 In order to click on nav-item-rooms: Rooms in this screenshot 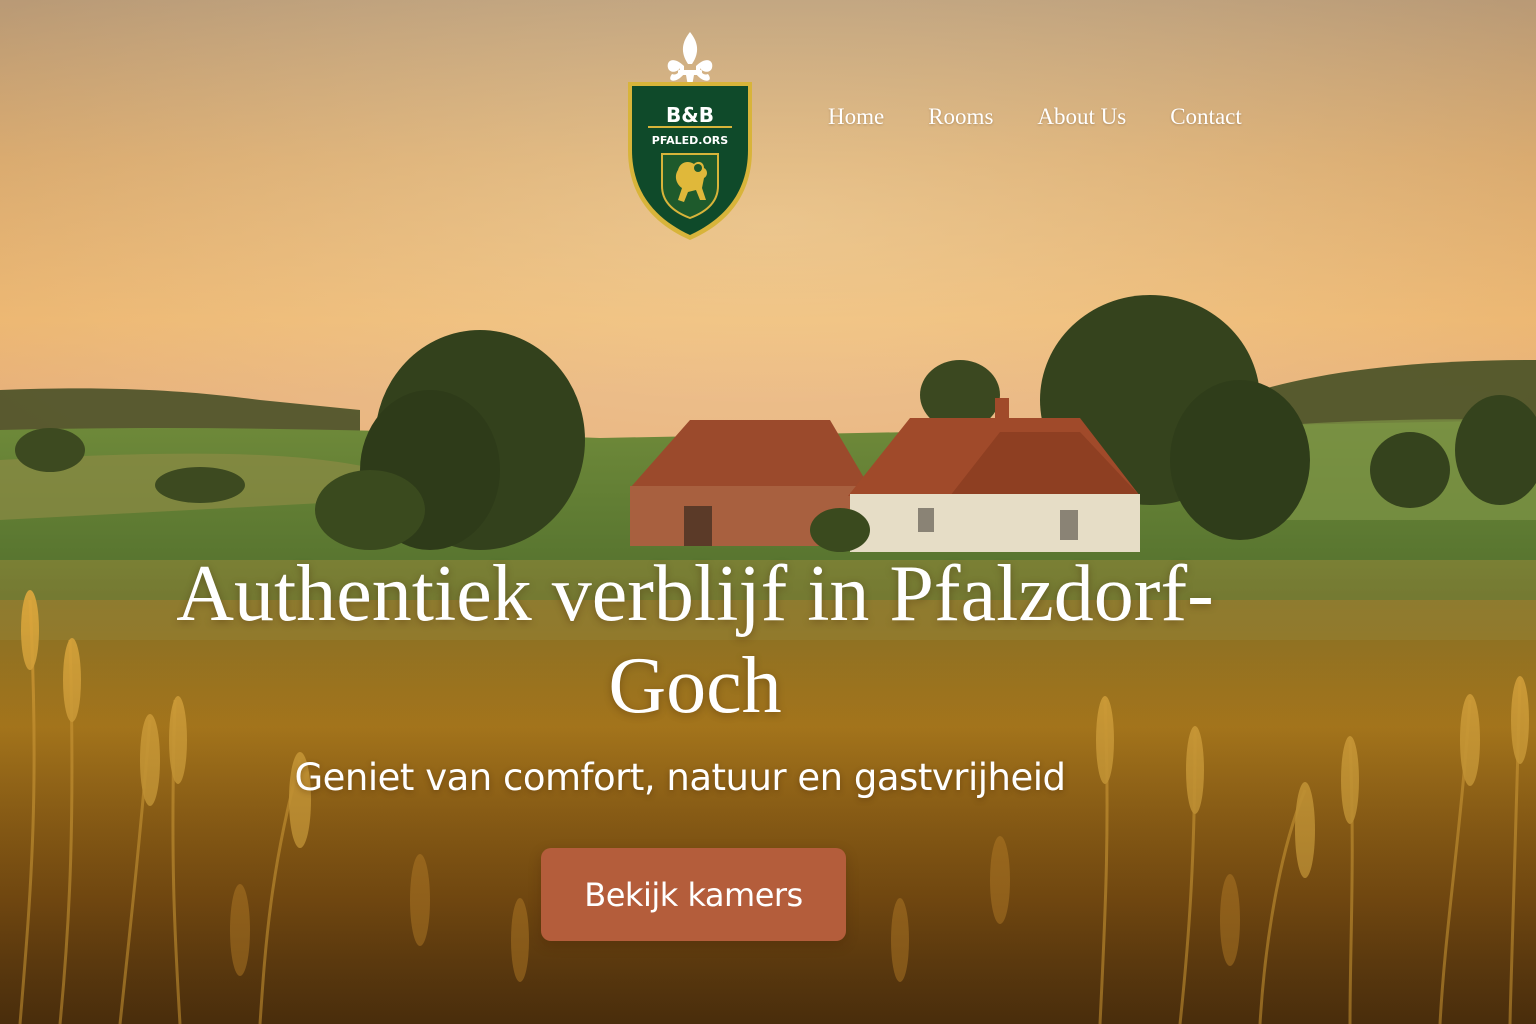, I will do `click(960, 117)`.